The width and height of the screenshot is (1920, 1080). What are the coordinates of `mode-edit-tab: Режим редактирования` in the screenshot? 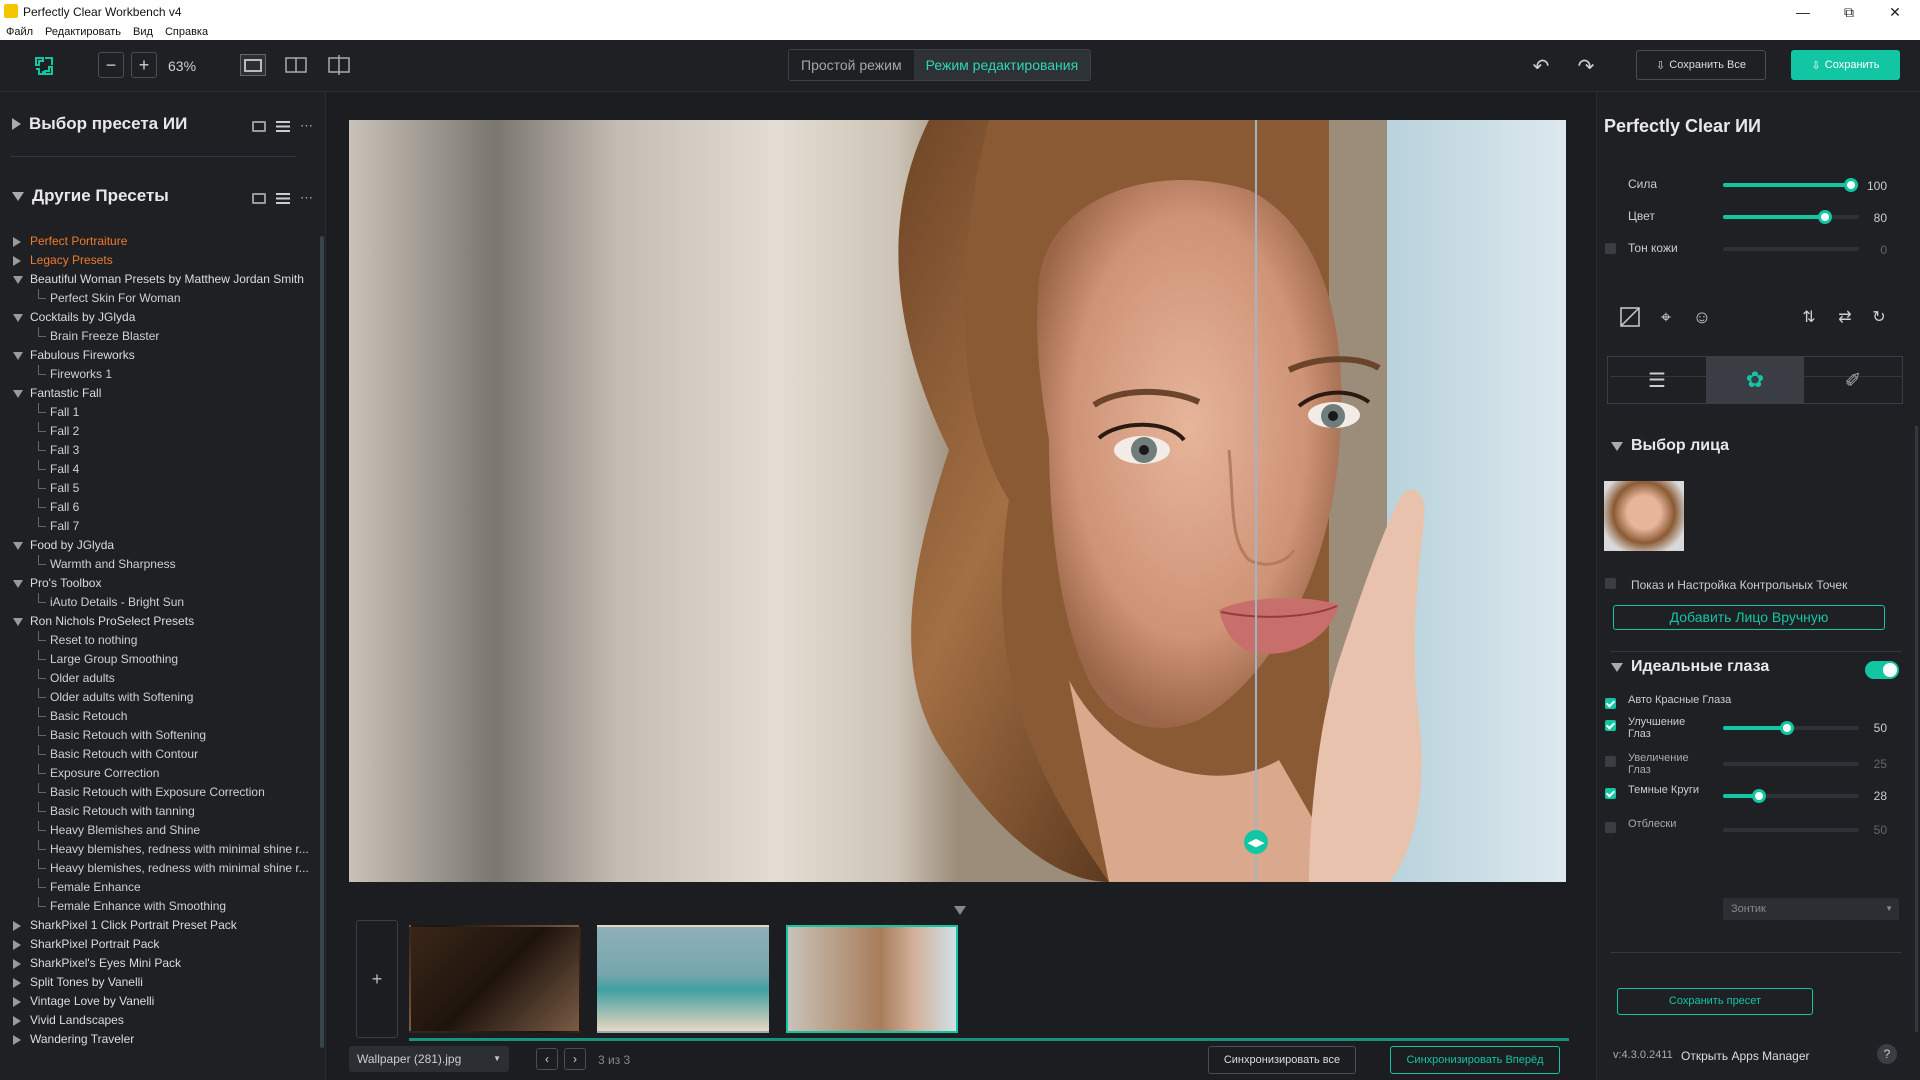 It's located at (1002, 65).